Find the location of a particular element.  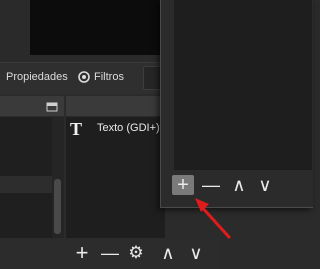

filters-button: Filtros is located at coordinates (100, 77).